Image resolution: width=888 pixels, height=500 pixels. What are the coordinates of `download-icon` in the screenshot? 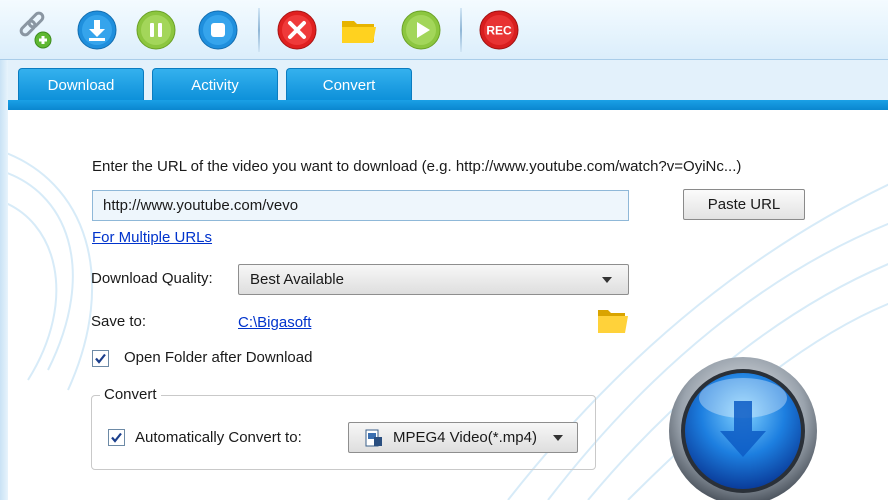 It's located at (97, 30).